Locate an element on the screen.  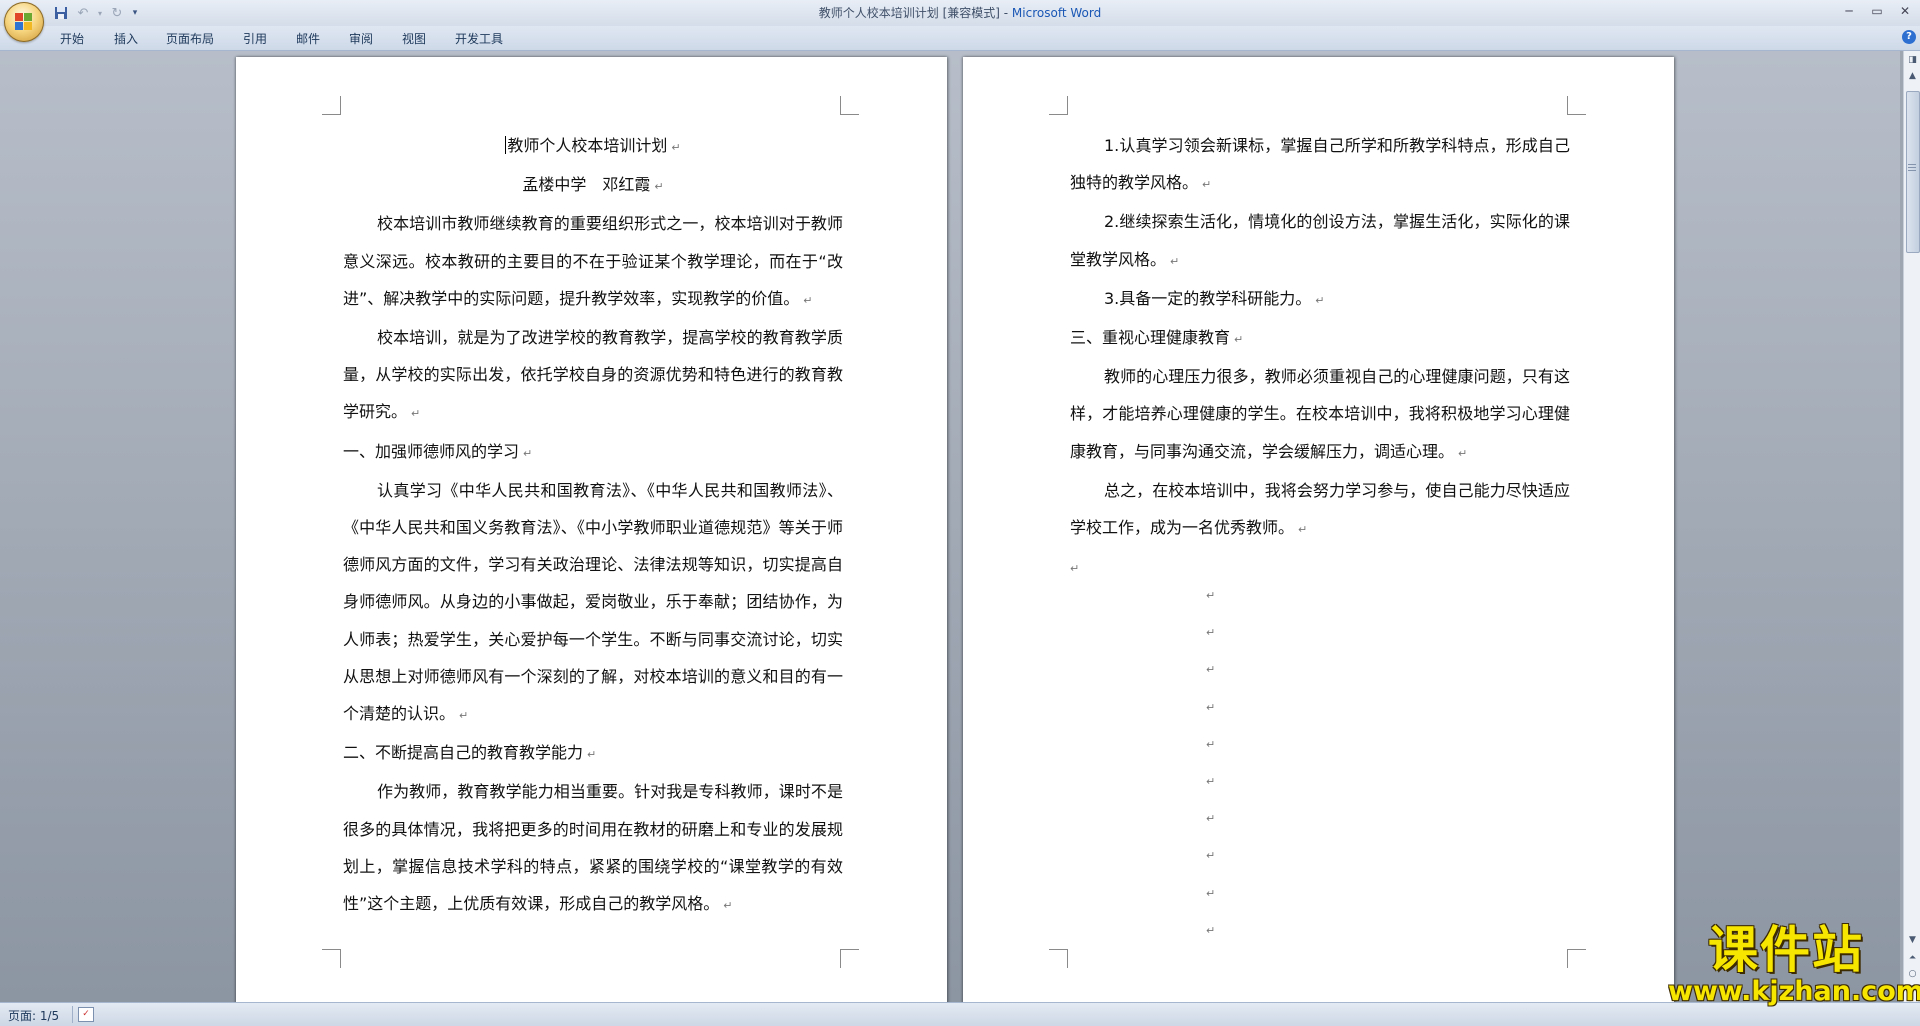
doc-paragraph: 2.继续探索生活化，情境化的创设方法，掌握生活化，实际化的课堂教学风格。 ↵ is located at coordinates (1320, 240).